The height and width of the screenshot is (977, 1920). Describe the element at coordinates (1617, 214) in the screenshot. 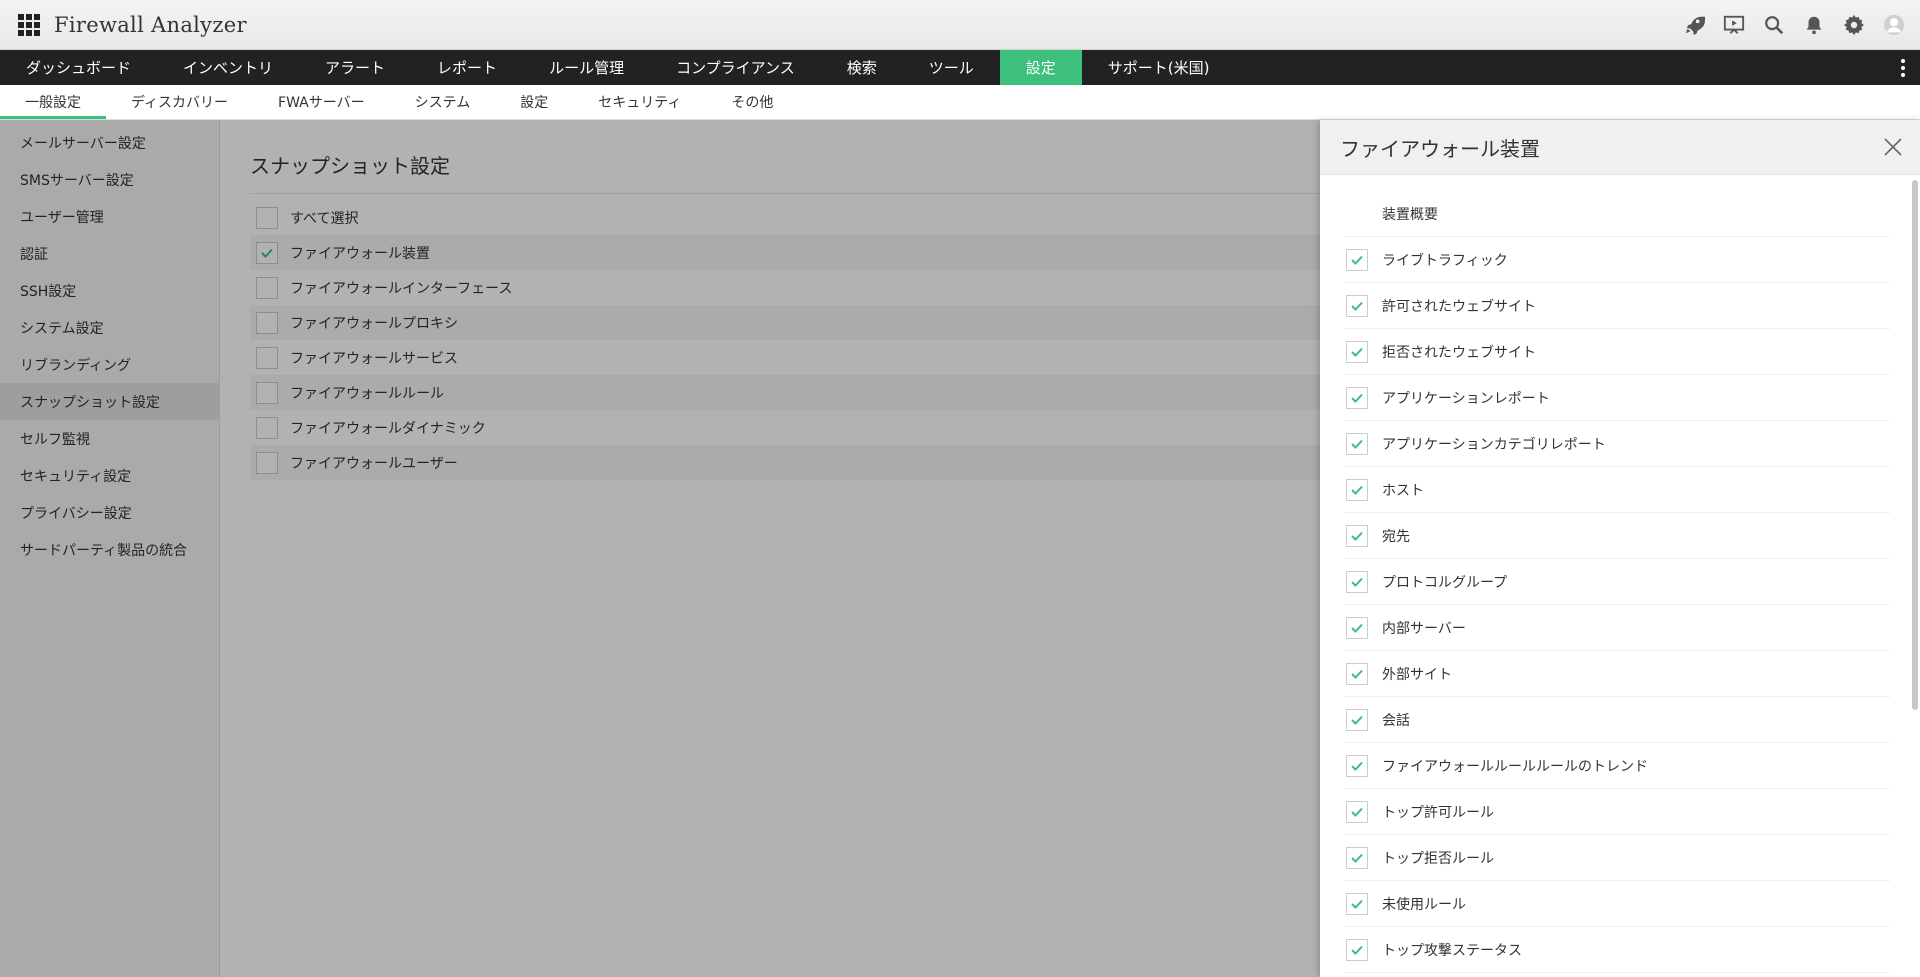

I see `panel-section-header: 装置概要` at that location.